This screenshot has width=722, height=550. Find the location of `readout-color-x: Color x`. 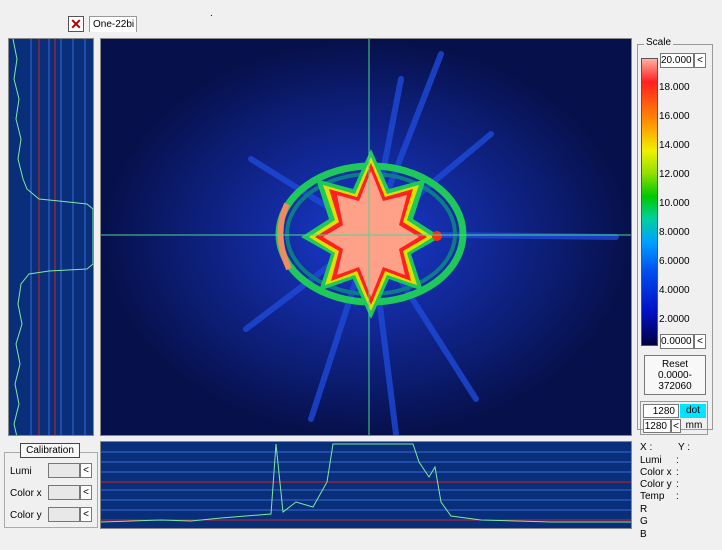

readout-color-x: Color x is located at coordinates (656, 472).